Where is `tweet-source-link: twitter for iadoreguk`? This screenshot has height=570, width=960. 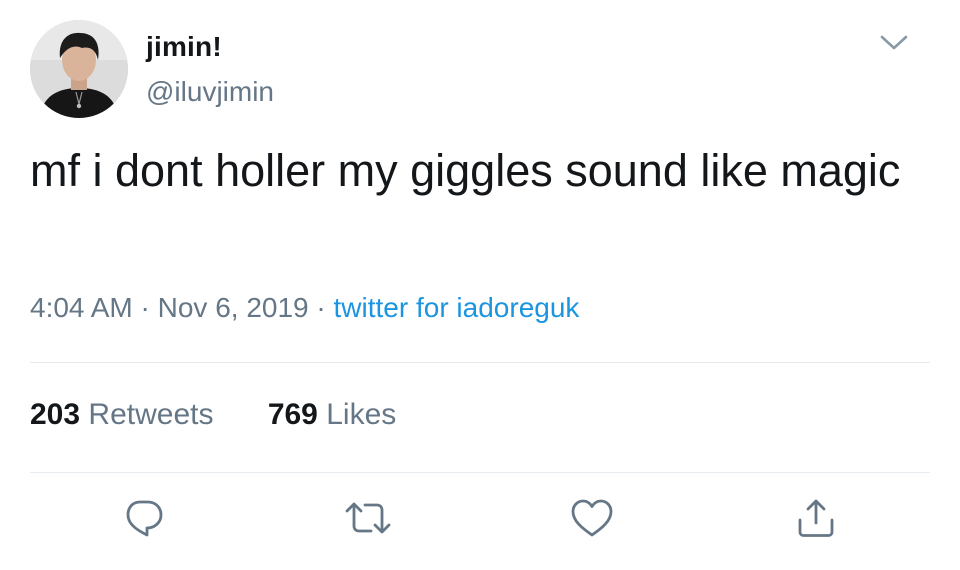 tweet-source-link: twitter for iadoreguk is located at coordinates (457, 307).